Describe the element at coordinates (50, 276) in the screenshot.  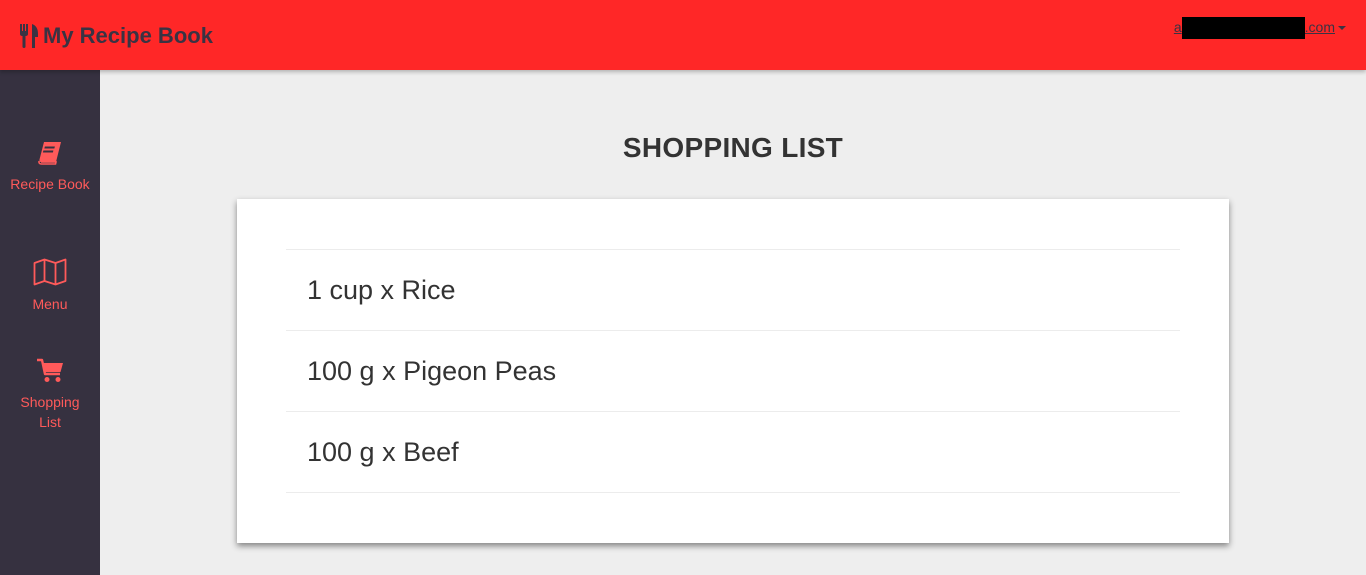
I see `map-icon` at that location.